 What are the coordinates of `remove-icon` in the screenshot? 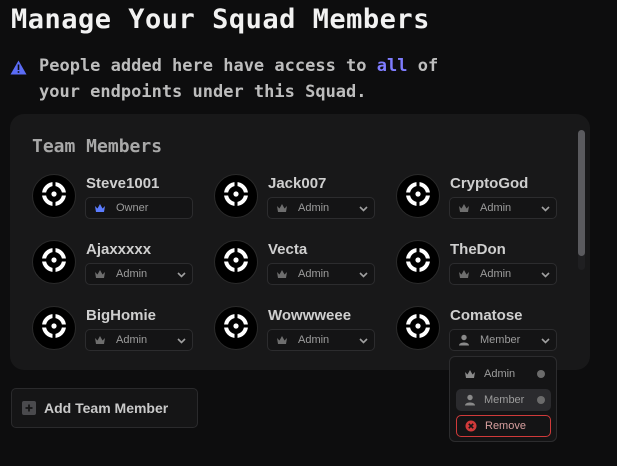 It's located at (472, 426).